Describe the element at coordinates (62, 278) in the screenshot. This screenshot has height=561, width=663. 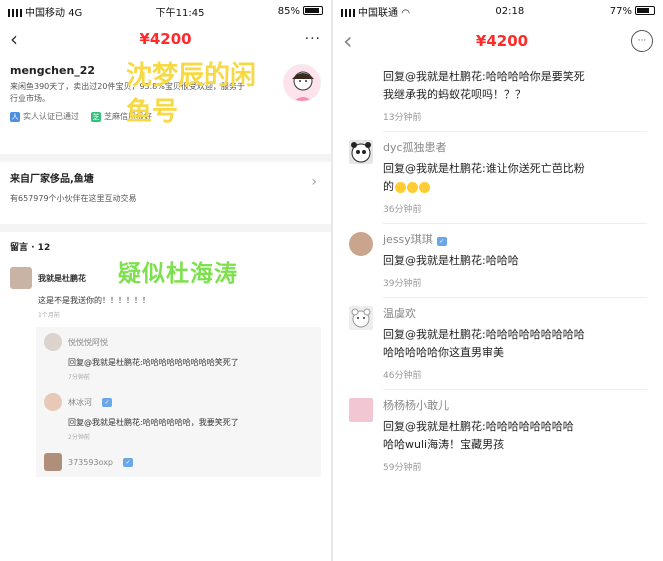
I see `commenter-name: 我就是杜鹏花` at that location.